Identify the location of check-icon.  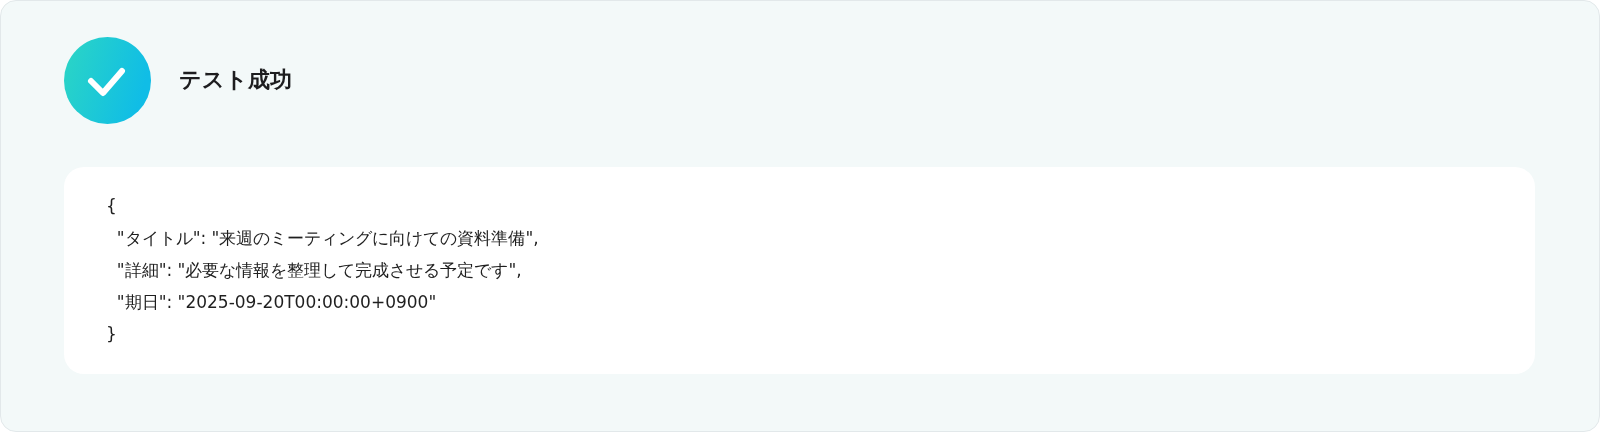
(107, 80).